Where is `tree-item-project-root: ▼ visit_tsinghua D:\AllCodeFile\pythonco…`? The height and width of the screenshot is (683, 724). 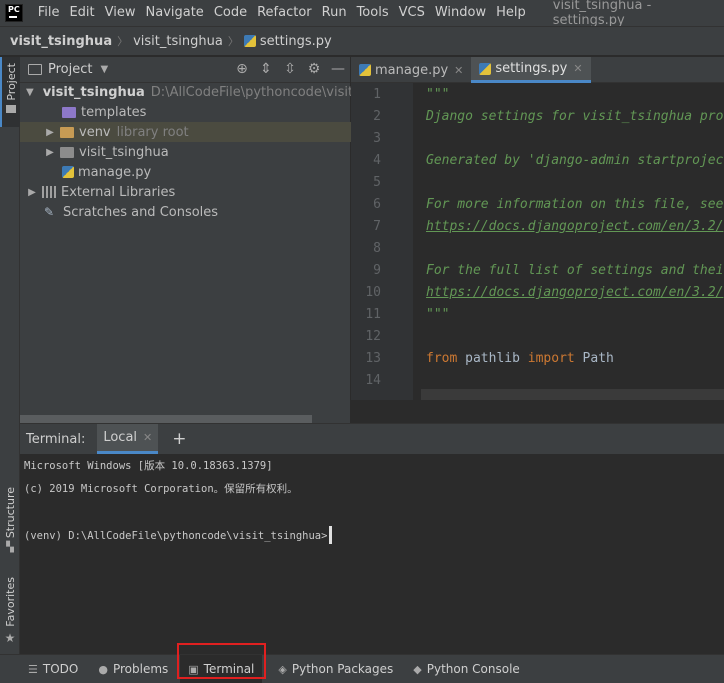 tree-item-project-root: ▼ visit_tsinghua D:\AllCodeFile\pythonco… is located at coordinates (185, 92).